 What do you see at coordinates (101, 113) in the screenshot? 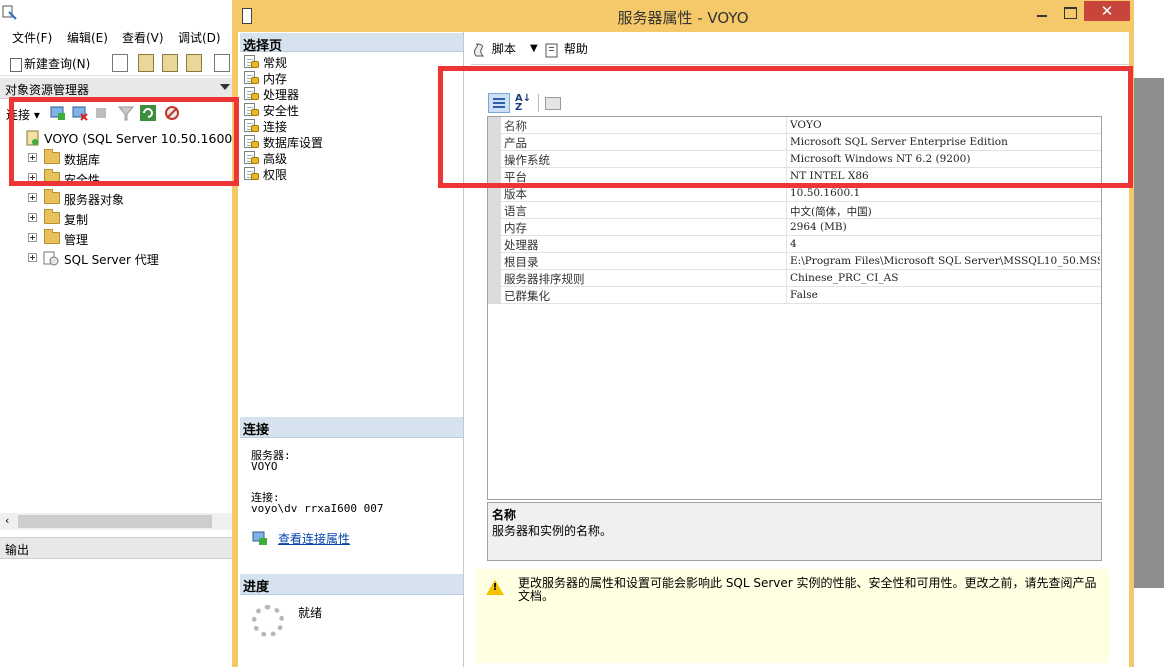
I see `stop-icon` at bounding box center [101, 113].